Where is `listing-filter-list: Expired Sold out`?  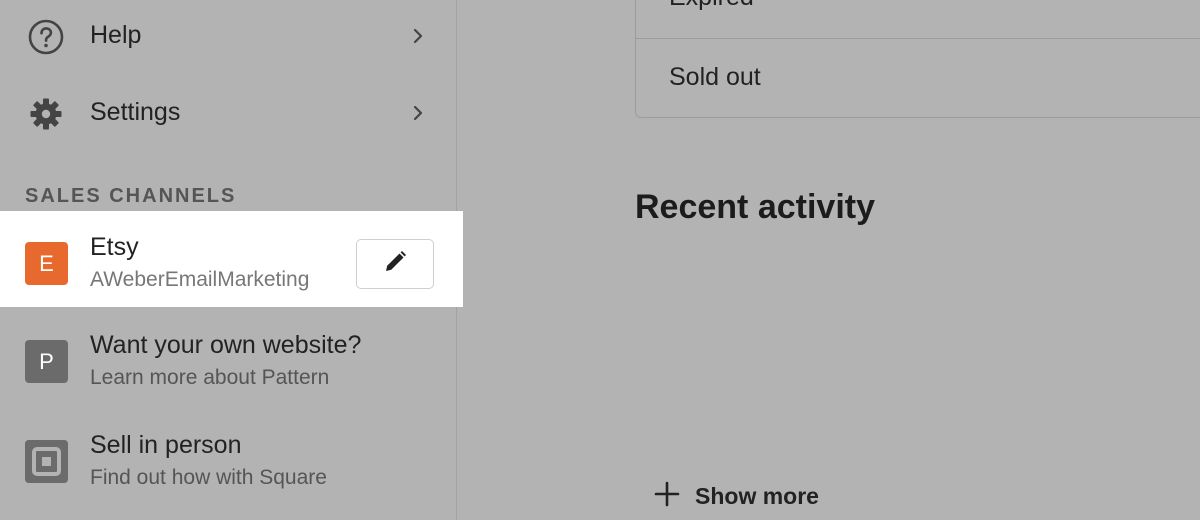
listing-filter-list: Expired Sold out is located at coordinates (917, 59).